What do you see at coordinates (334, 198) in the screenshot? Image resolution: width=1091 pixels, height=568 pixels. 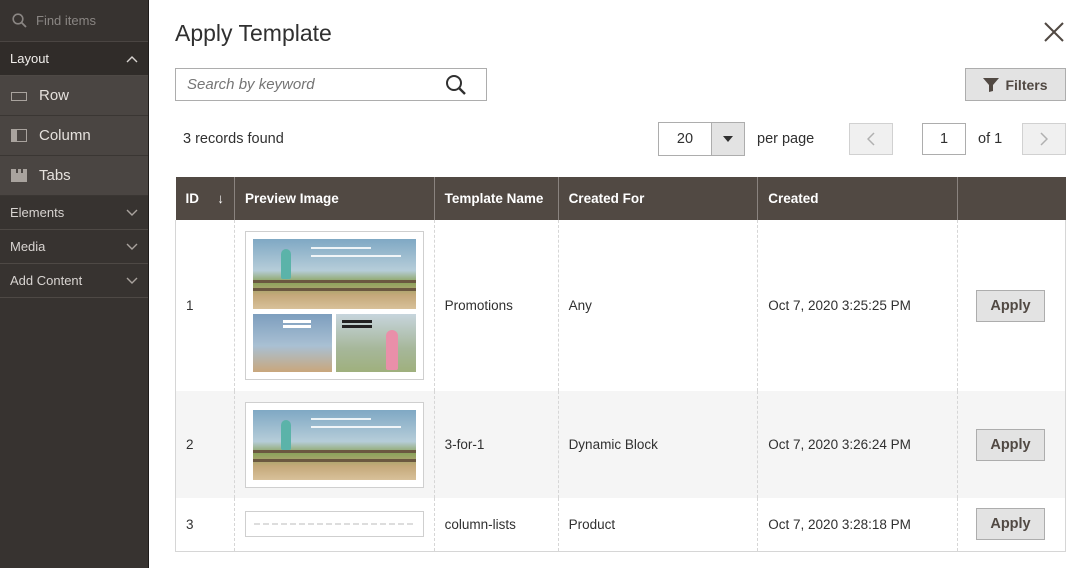 I see `column-header-preview: Preview Image` at bounding box center [334, 198].